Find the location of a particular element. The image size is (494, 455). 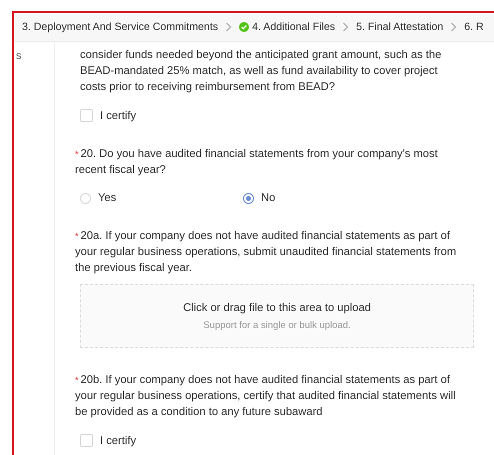

step-tab: 4. Additional Files is located at coordinates (287, 27).